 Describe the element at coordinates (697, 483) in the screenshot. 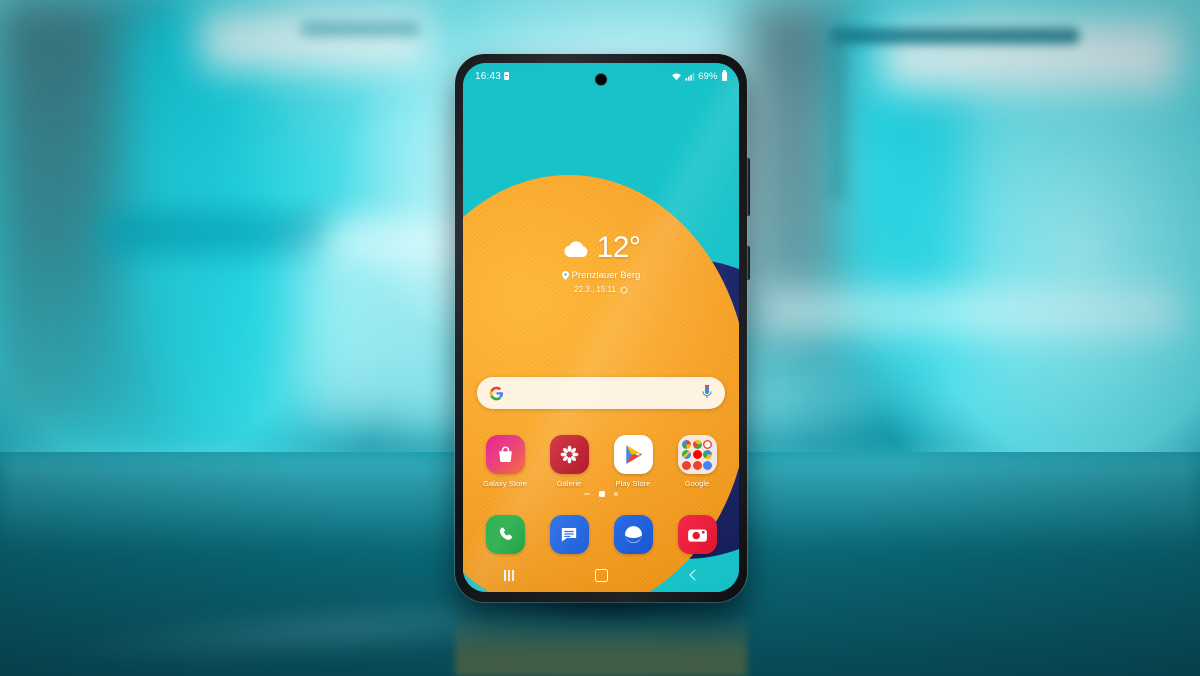

I see `app-label: Google` at that location.